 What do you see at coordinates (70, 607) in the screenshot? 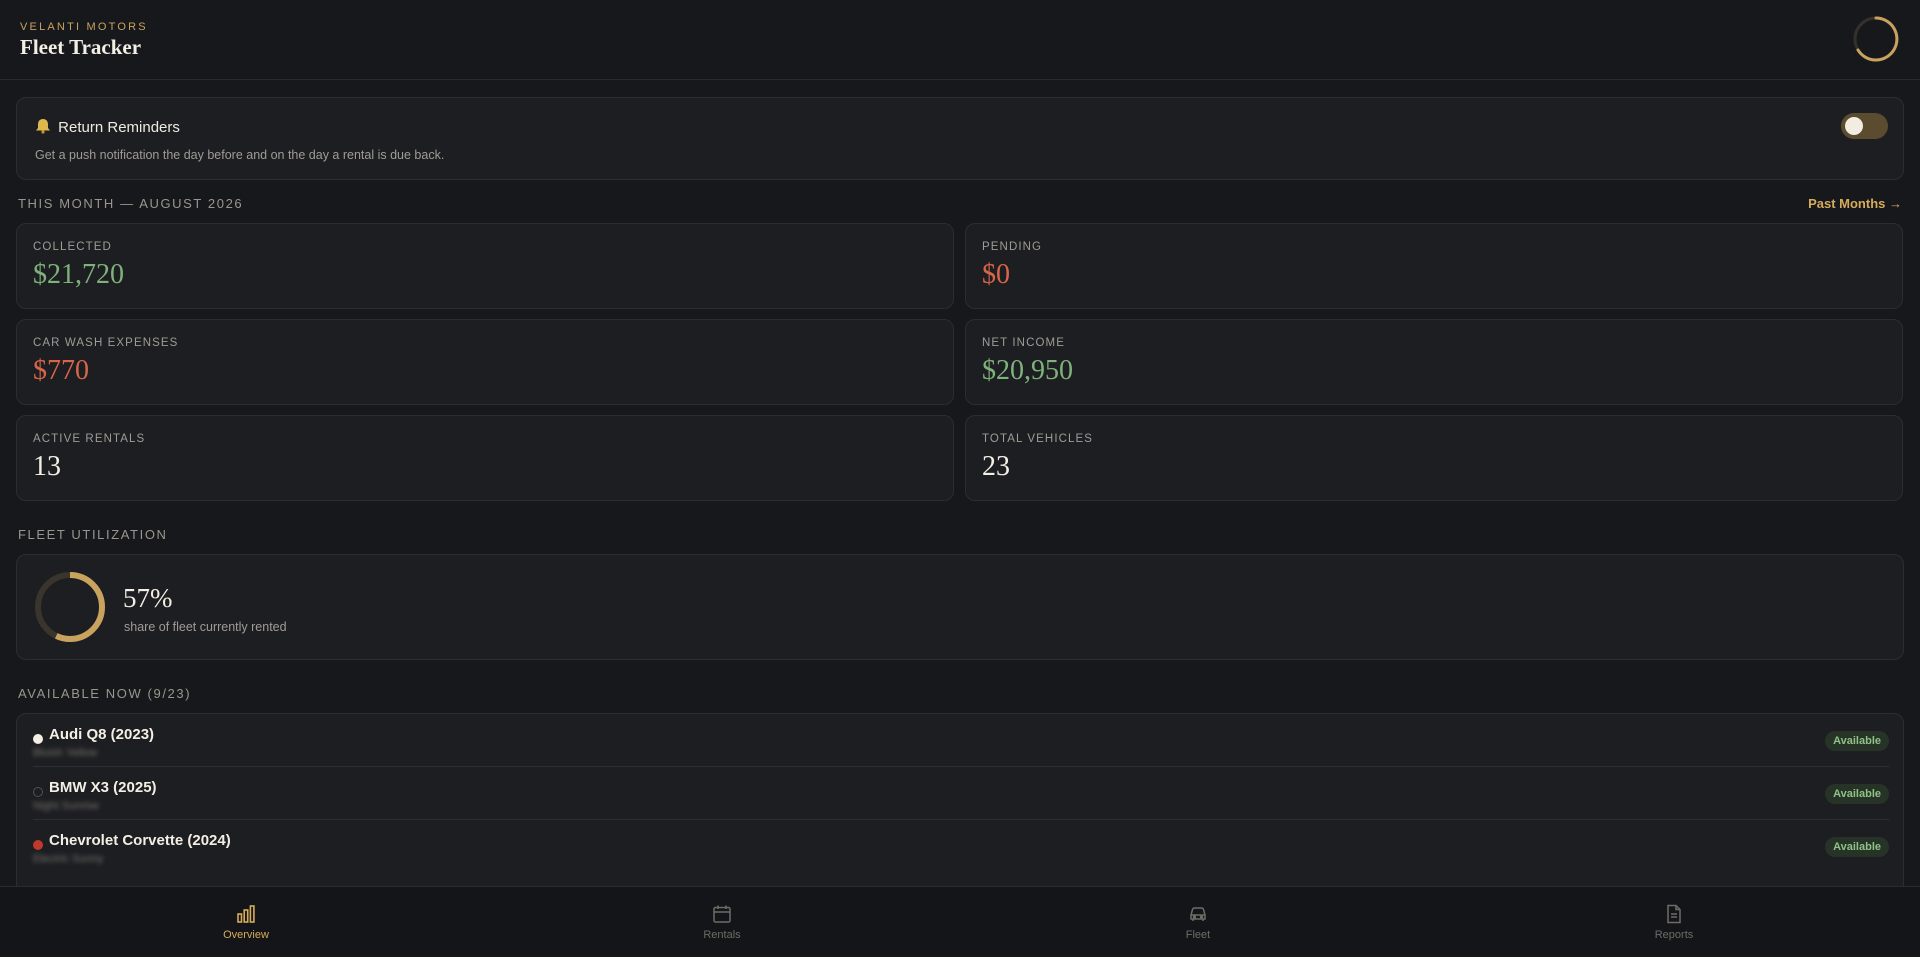
I see `utilization-ring` at bounding box center [70, 607].